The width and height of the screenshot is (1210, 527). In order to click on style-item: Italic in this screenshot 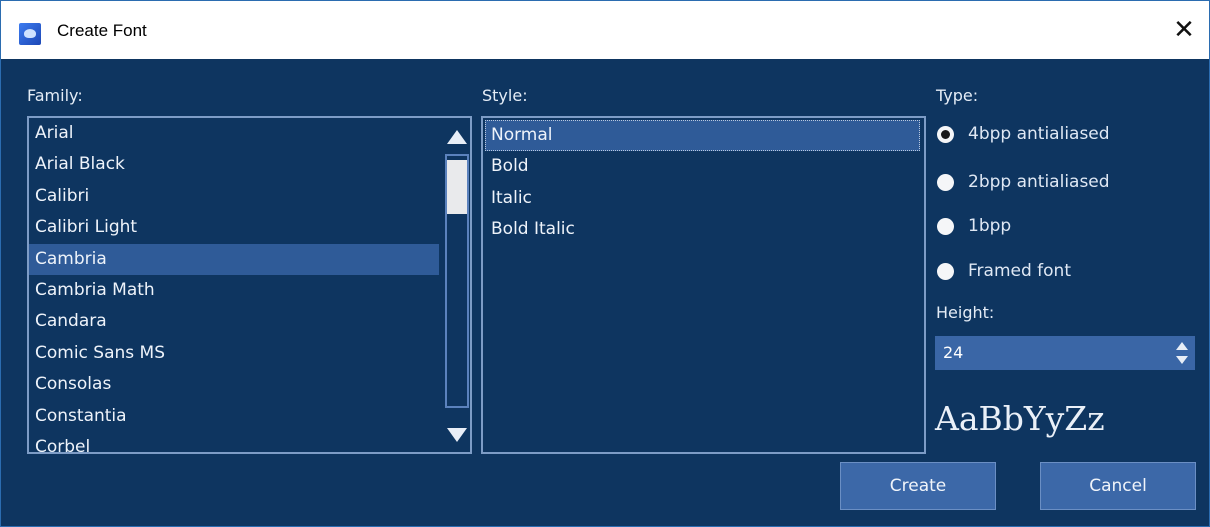, I will do `click(702, 198)`.